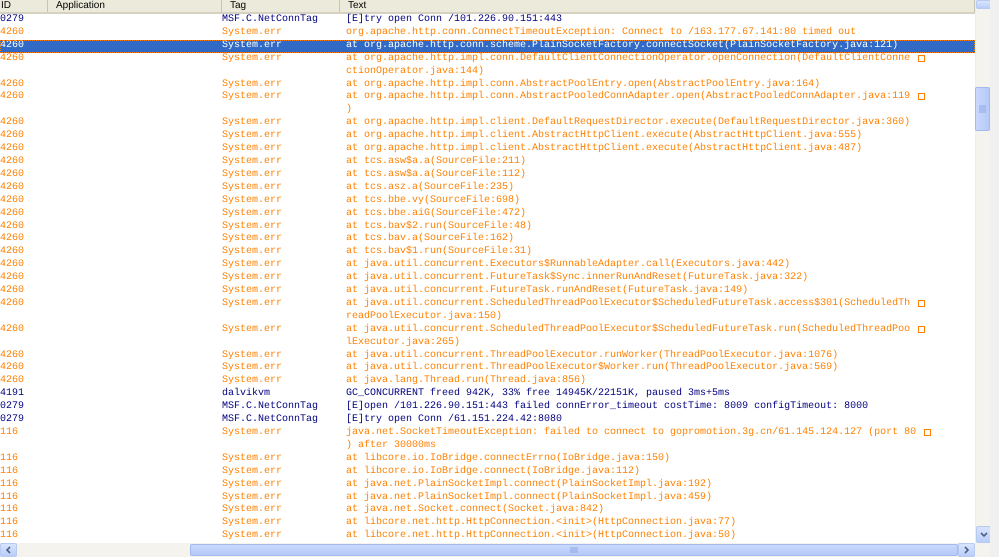 This screenshot has height=557, width=999. I want to click on log-row: 4260 System.err at java.util.concurrent.ThreadPoolExecutor$Worker.run(ThreadPoolExecutor.java:569), so click(487, 369).